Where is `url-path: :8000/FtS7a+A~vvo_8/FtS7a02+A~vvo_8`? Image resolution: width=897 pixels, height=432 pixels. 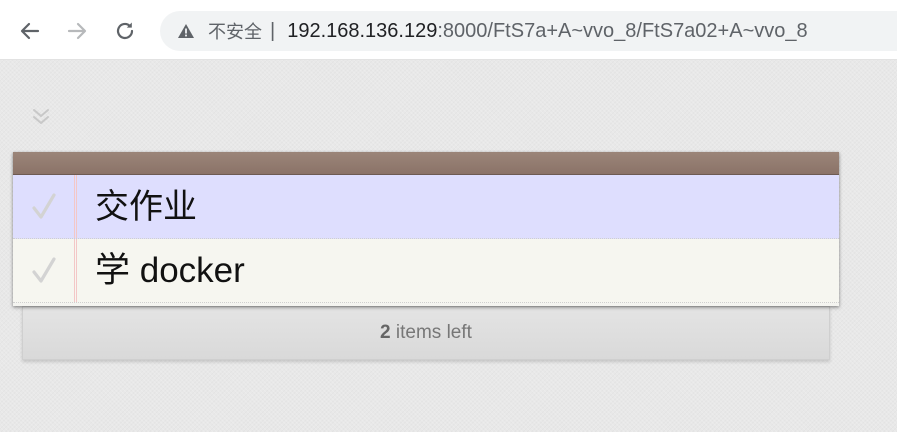 url-path: :8000/FtS7a+A~vvo_8/FtS7a02+A~vvo_8 is located at coordinates (622, 31).